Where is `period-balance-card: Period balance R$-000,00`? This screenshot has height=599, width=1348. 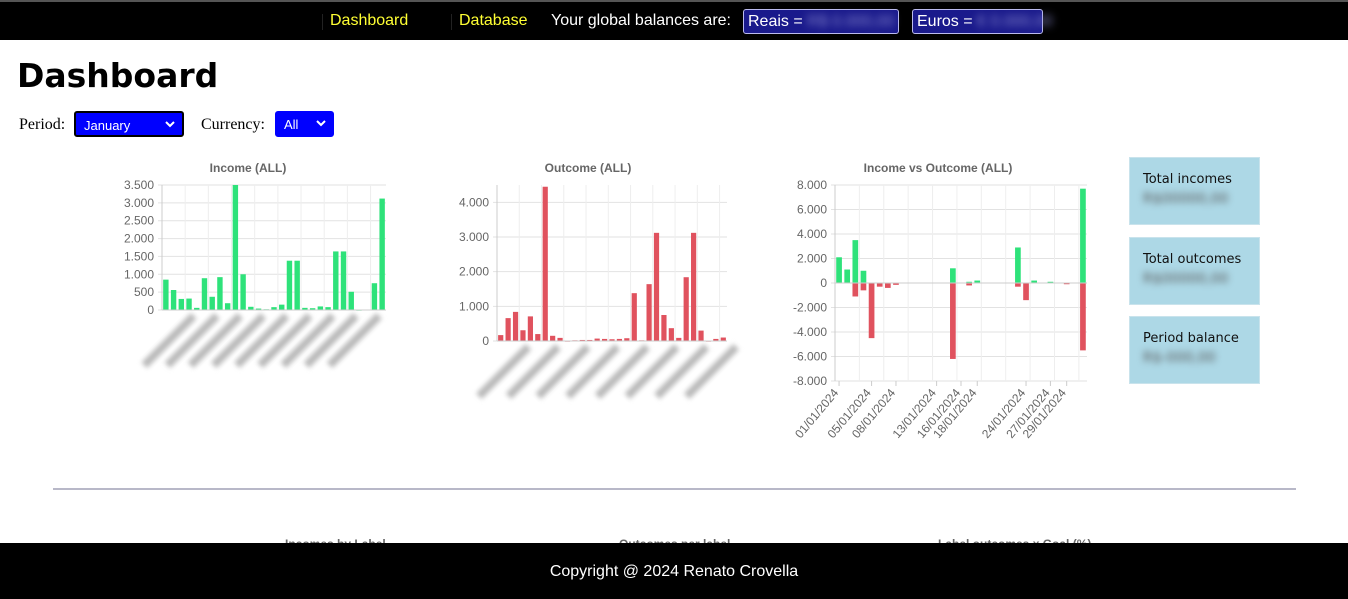
period-balance-card: Period balance R$-000,00 is located at coordinates (1194, 350).